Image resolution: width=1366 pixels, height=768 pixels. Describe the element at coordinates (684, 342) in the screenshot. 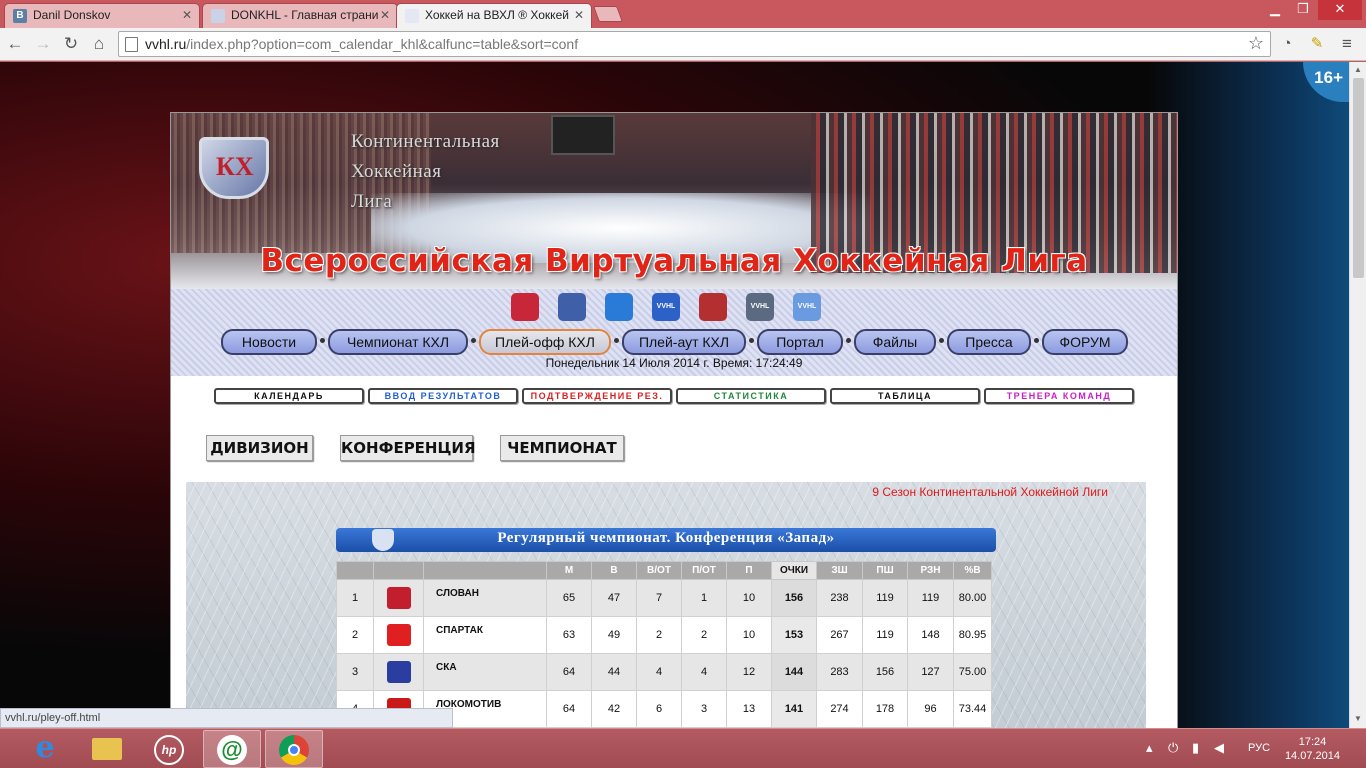

I see `menu-item-4: Плей-аут КХЛ` at that location.